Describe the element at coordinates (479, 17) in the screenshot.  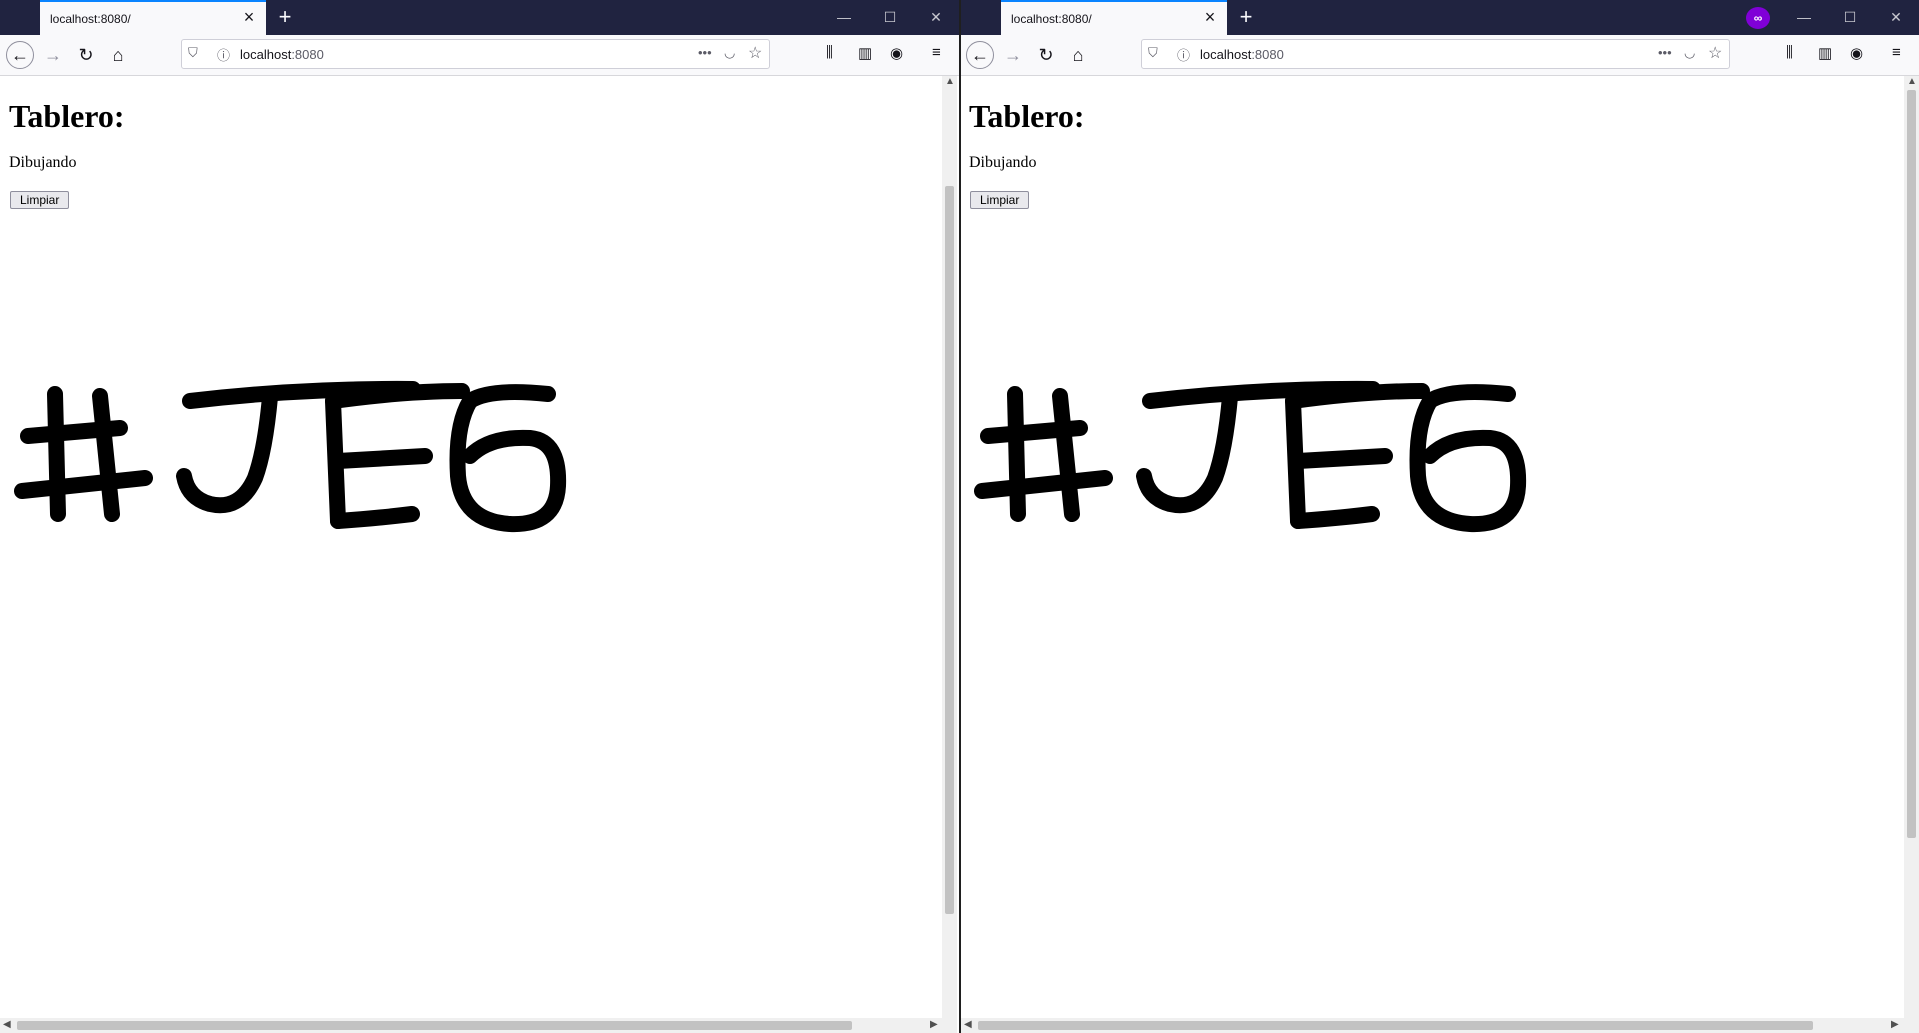
I see `tab-bar: localhost:8080/ × + — ☐ ✕` at that location.